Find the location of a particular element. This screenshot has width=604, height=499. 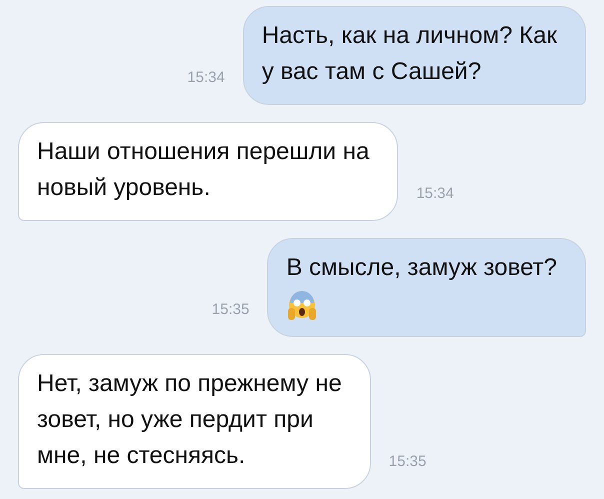

message-text: Нет, замуж по прежнему не зовет, но уже пердит при мне, не стесняясь. is located at coordinates (189, 420).